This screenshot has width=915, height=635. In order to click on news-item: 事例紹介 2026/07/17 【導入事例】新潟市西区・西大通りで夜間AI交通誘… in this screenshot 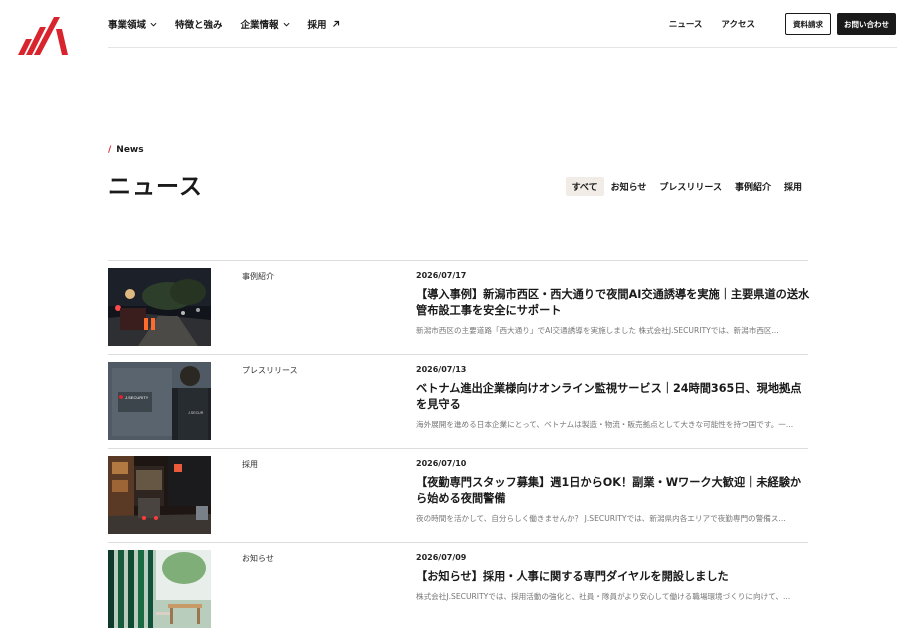, I will do `click(459, 307)`.